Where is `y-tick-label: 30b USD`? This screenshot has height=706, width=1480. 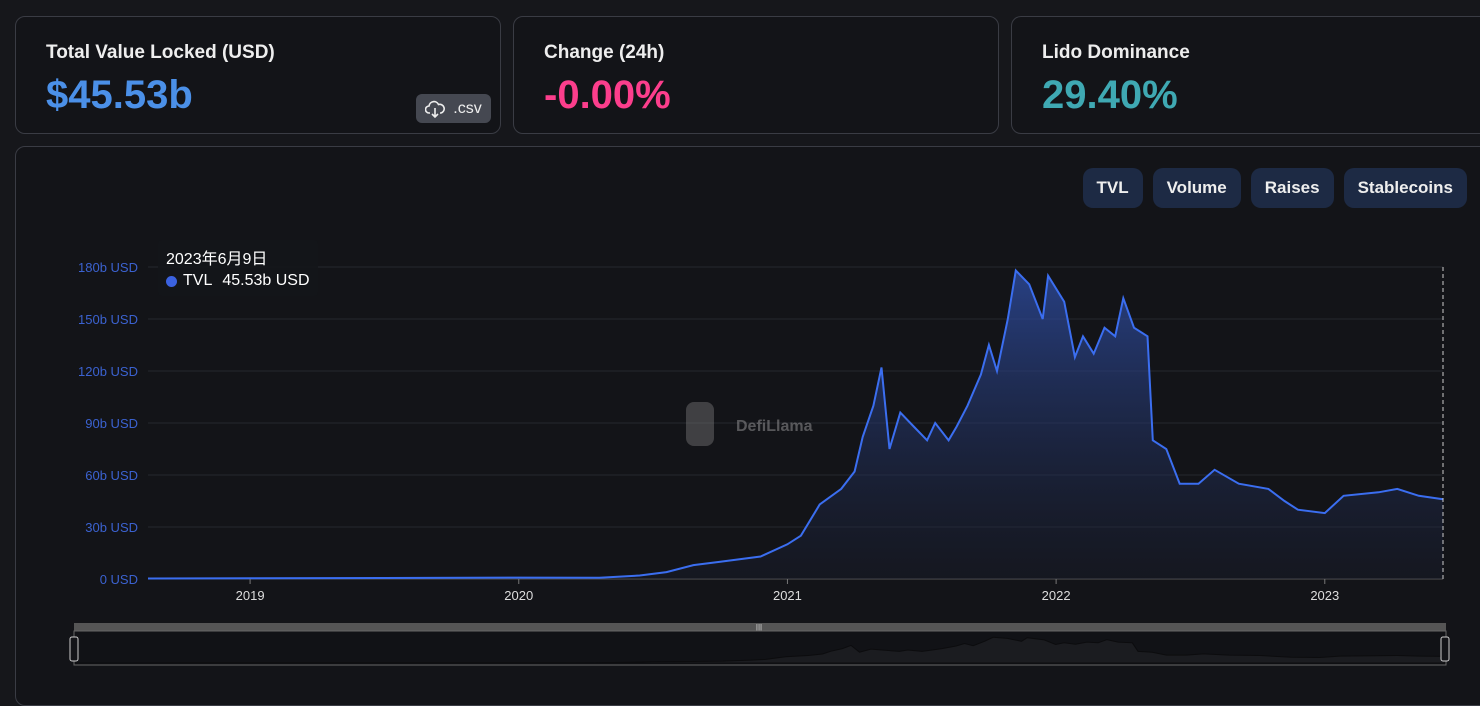 y-tick-label: 30b USD is located at coordinates (111, 527).